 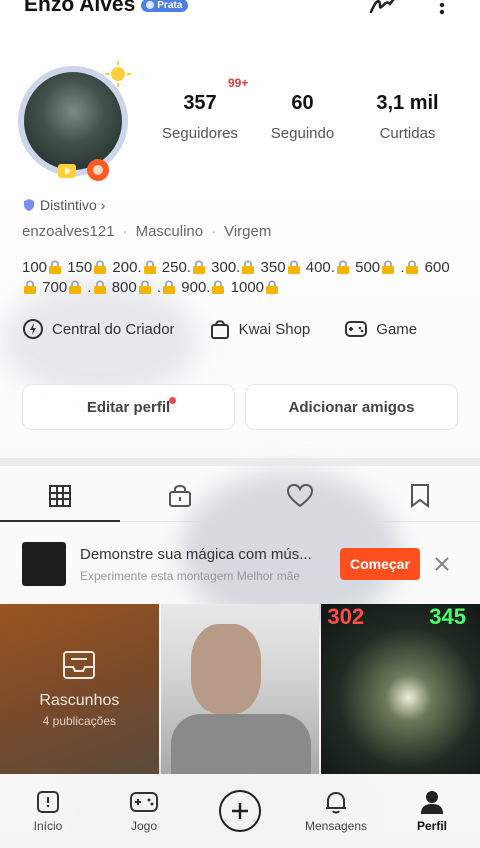 I want to click on tab-likes, so click(x=300, y=495).